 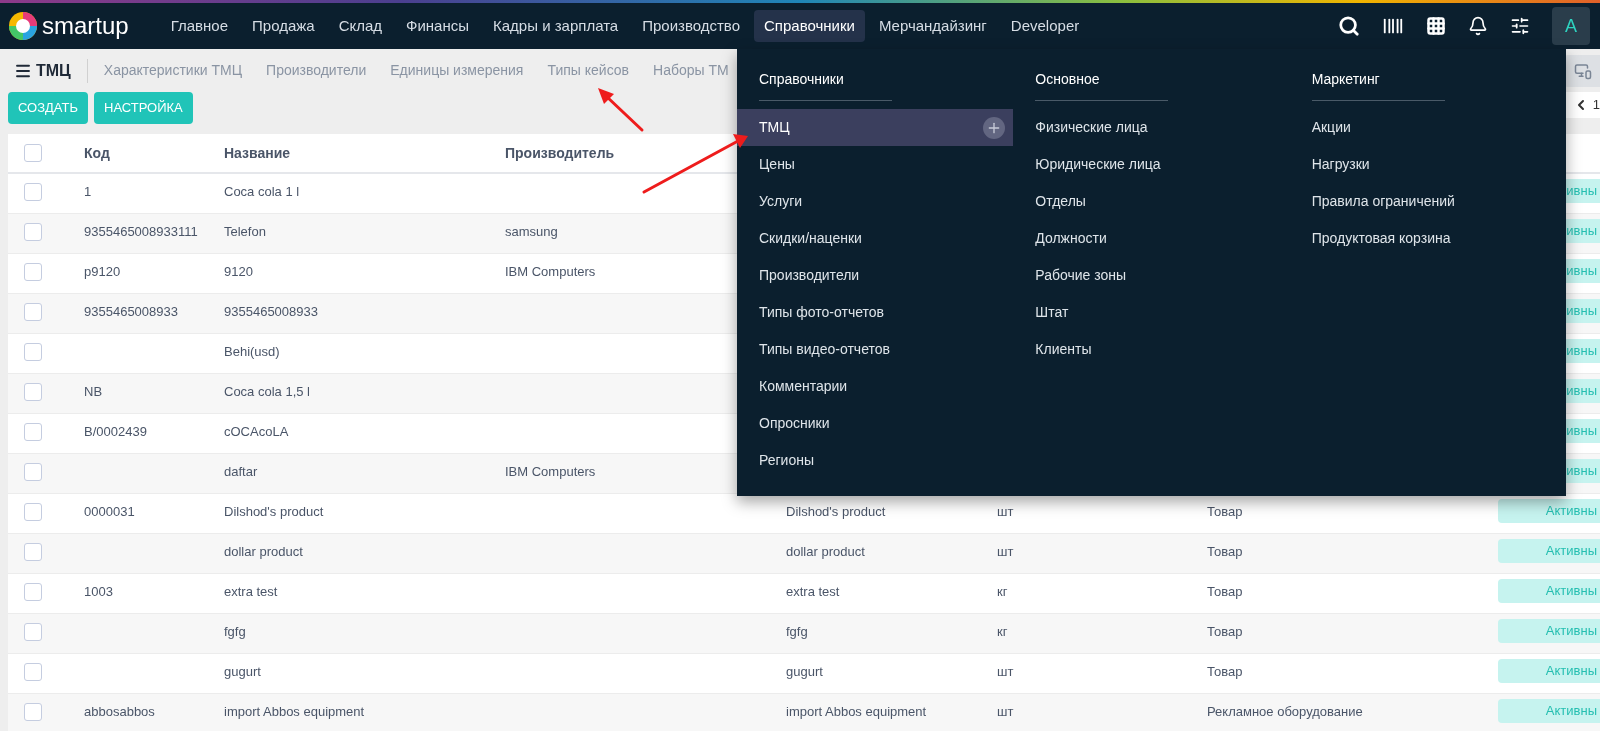 I want to click on table-cell: Behi(usd), so click(x=252, y=351).